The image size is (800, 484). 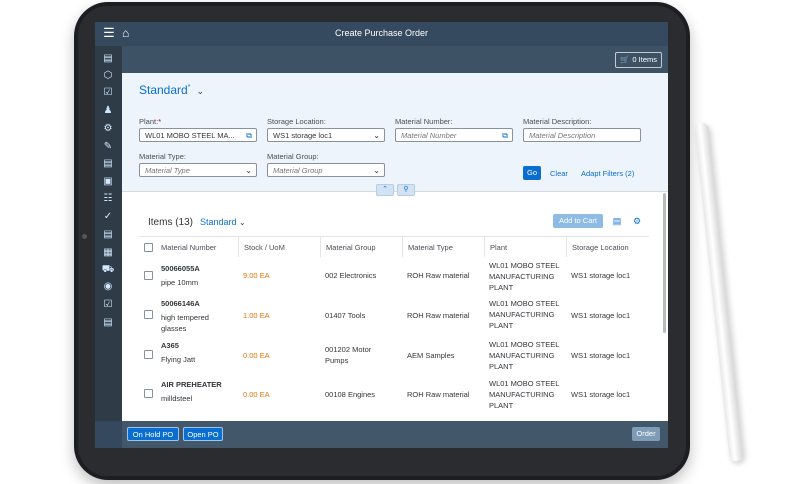 I want to click on material-type-select: Material Type ⌄, so click(x=198, y=170).